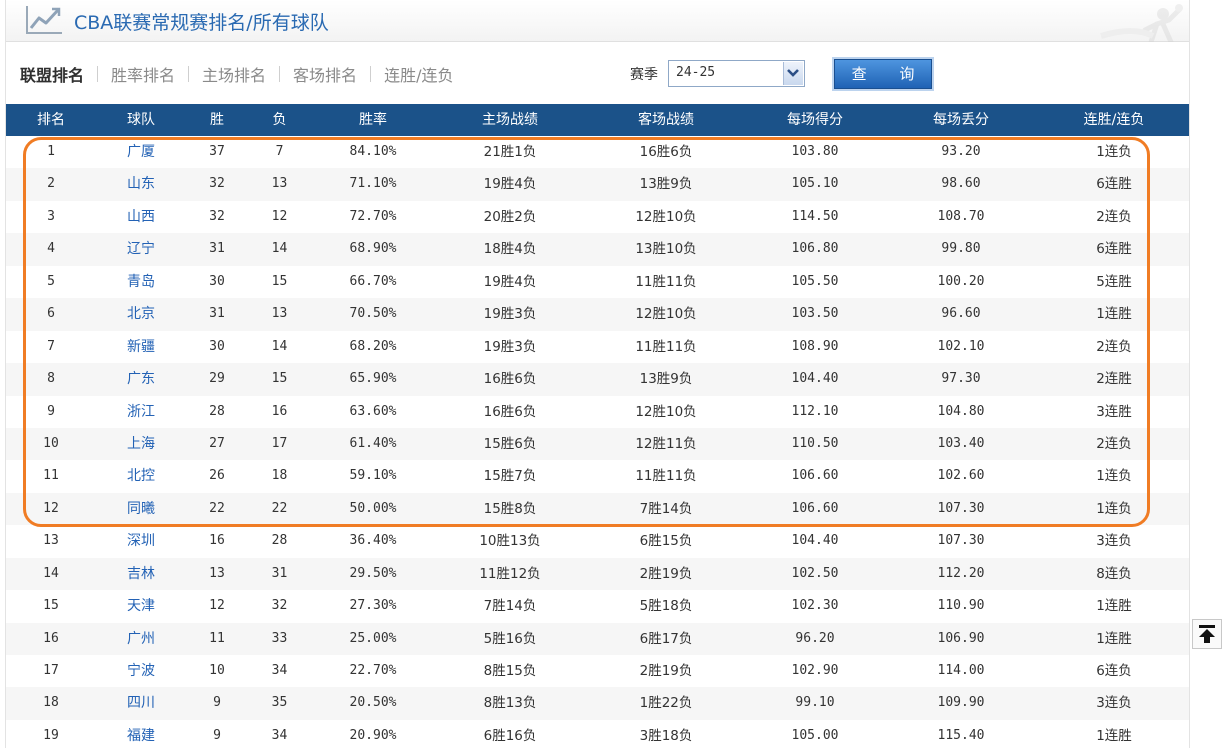 The width and height of the screenshot is (1224, 752). I want to click on team-link: 同曦, so click(141, 509).